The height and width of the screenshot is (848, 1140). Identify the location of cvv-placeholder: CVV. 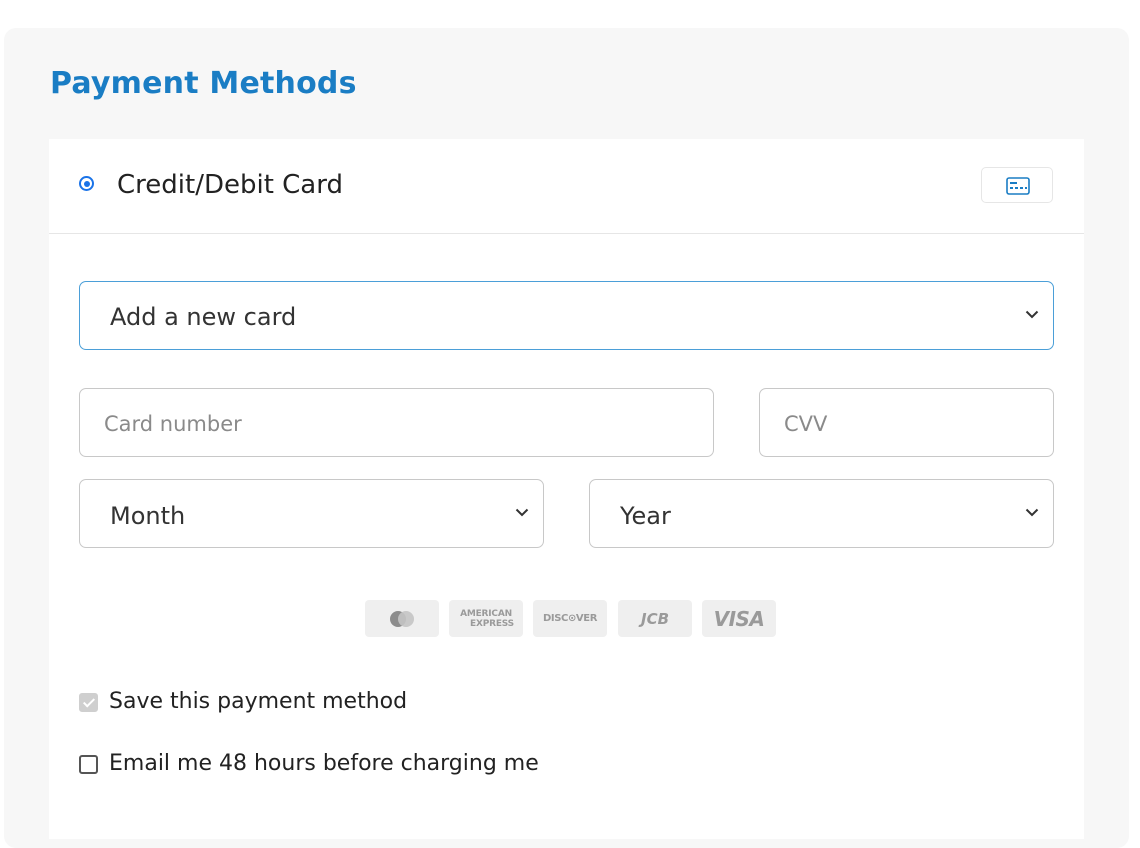
(806, 424).